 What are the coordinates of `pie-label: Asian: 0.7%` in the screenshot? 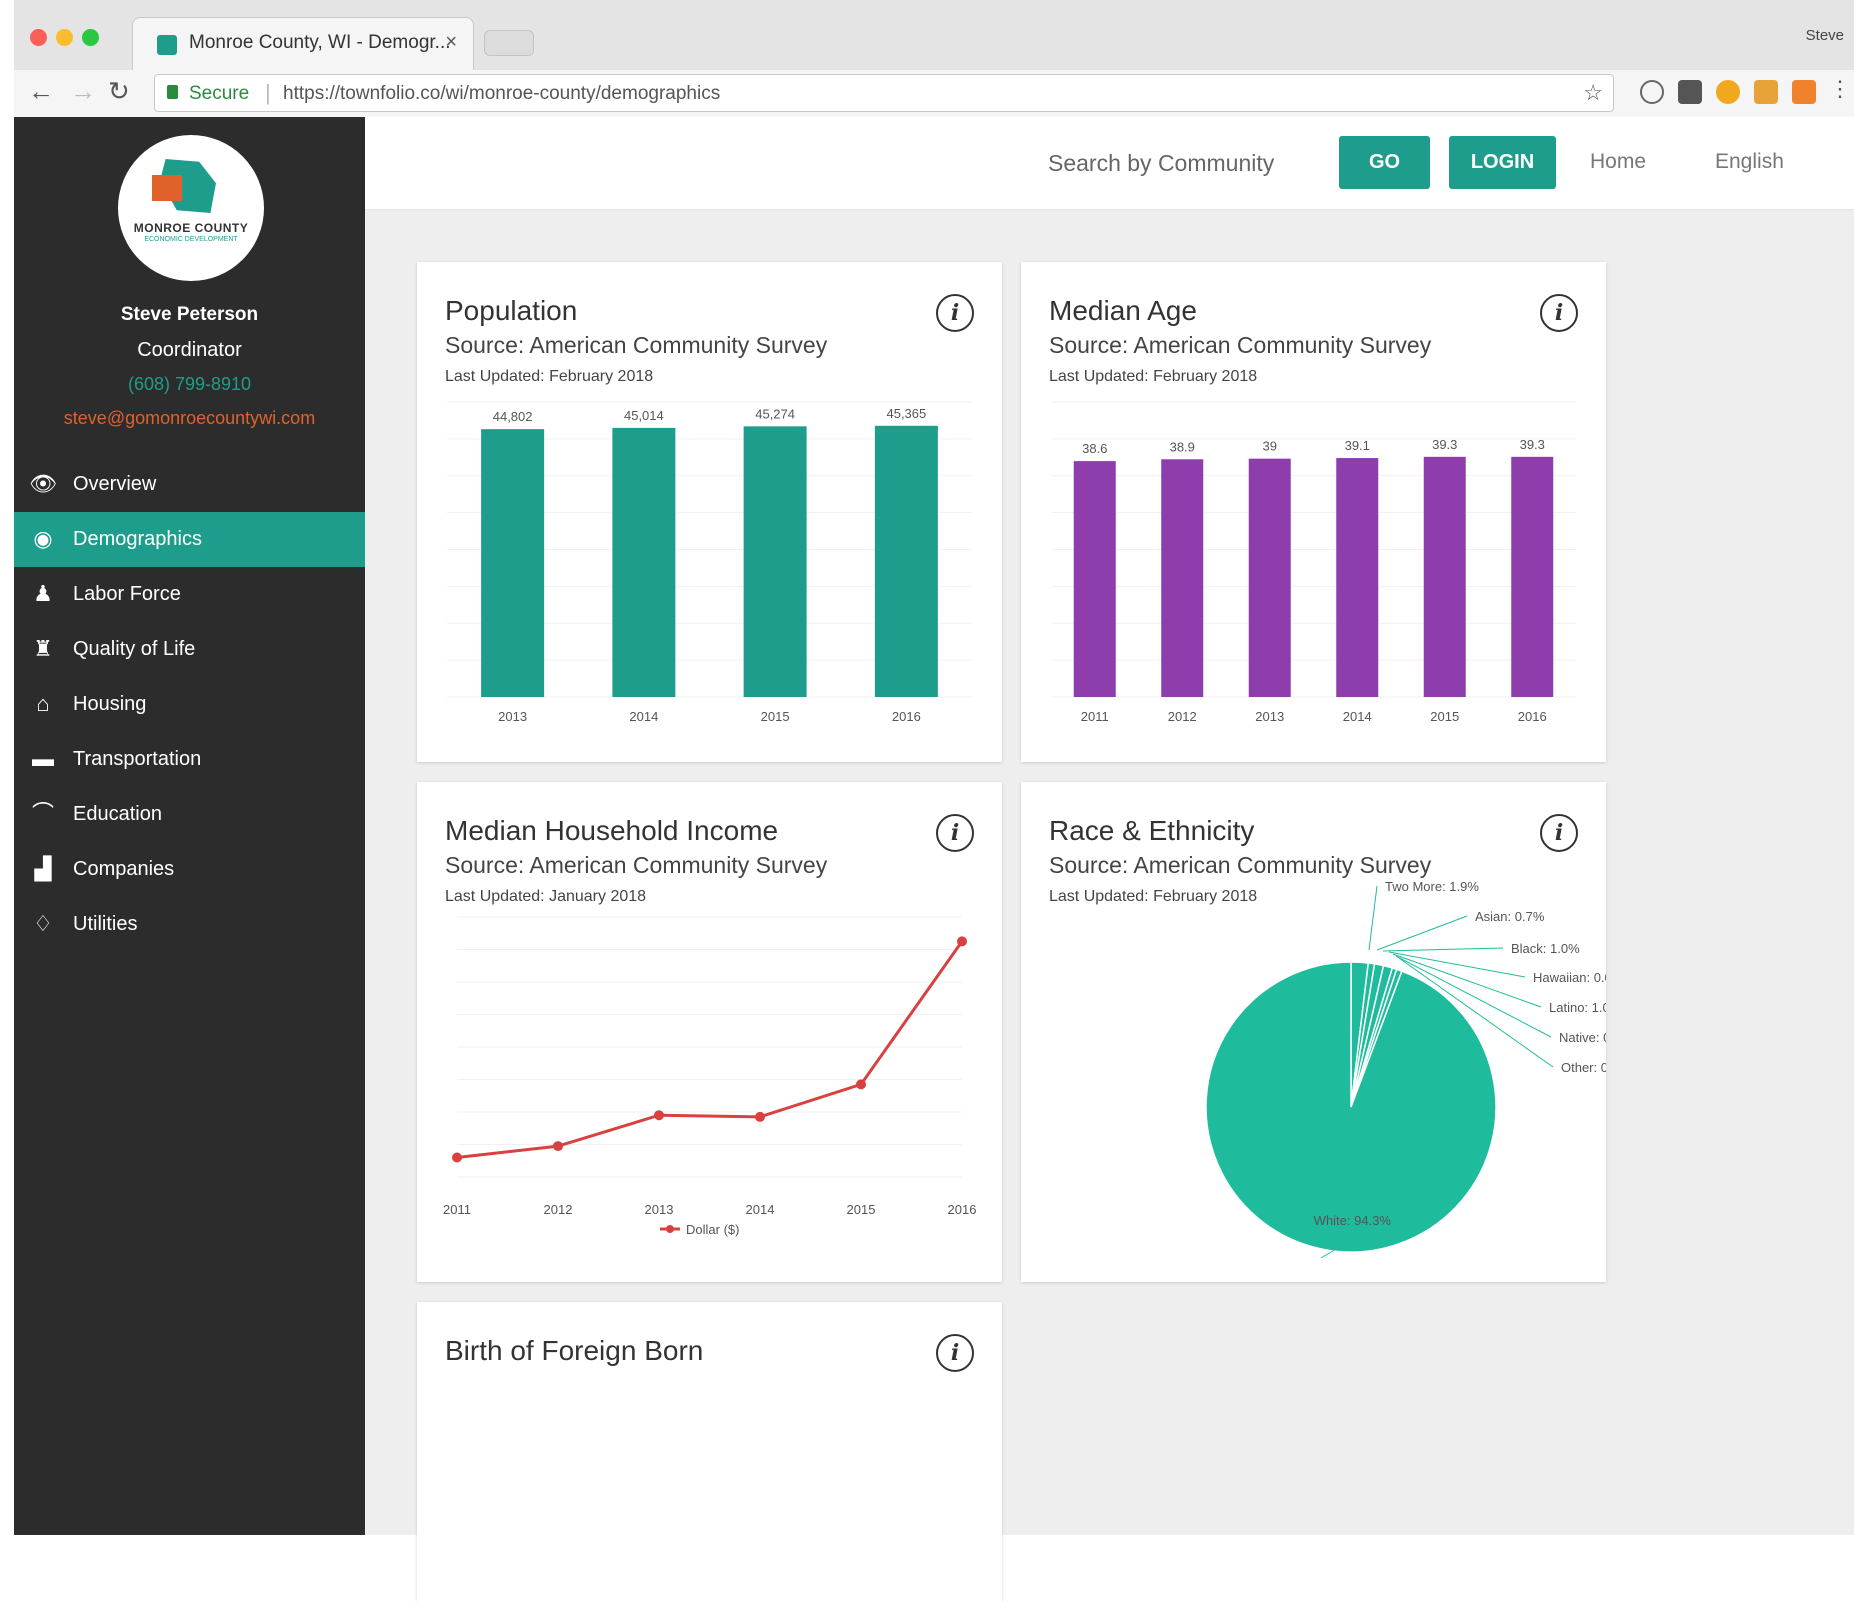 It's located at (1510, 916).